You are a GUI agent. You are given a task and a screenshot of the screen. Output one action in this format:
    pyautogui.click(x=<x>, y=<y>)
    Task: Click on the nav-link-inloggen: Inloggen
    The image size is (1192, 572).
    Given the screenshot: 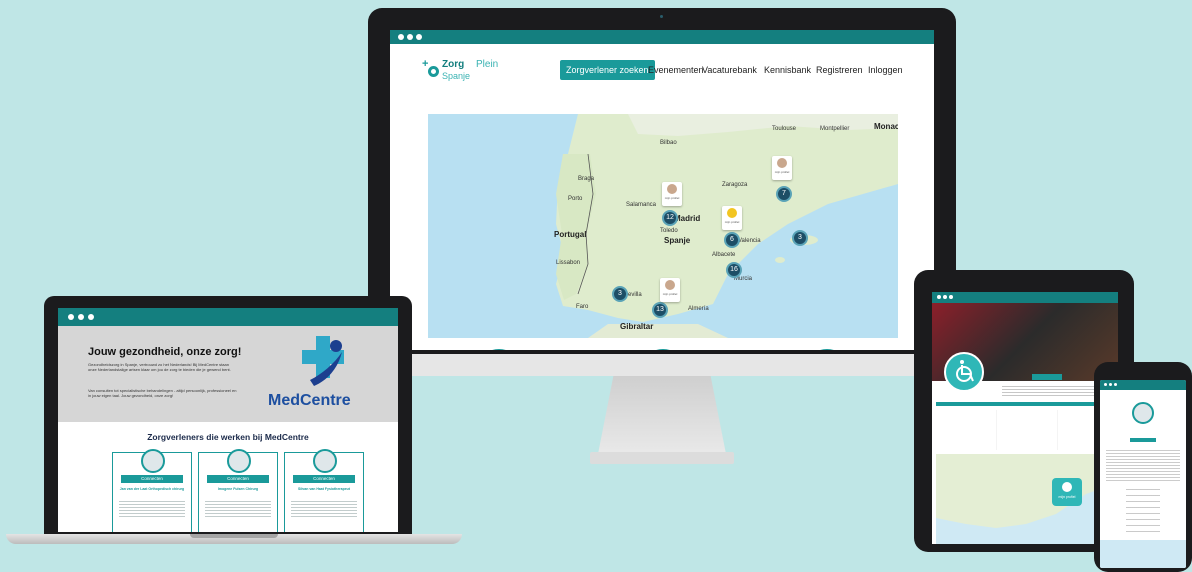 What is the action you would take?
    pyautogui.click(x=885, y=70)
    